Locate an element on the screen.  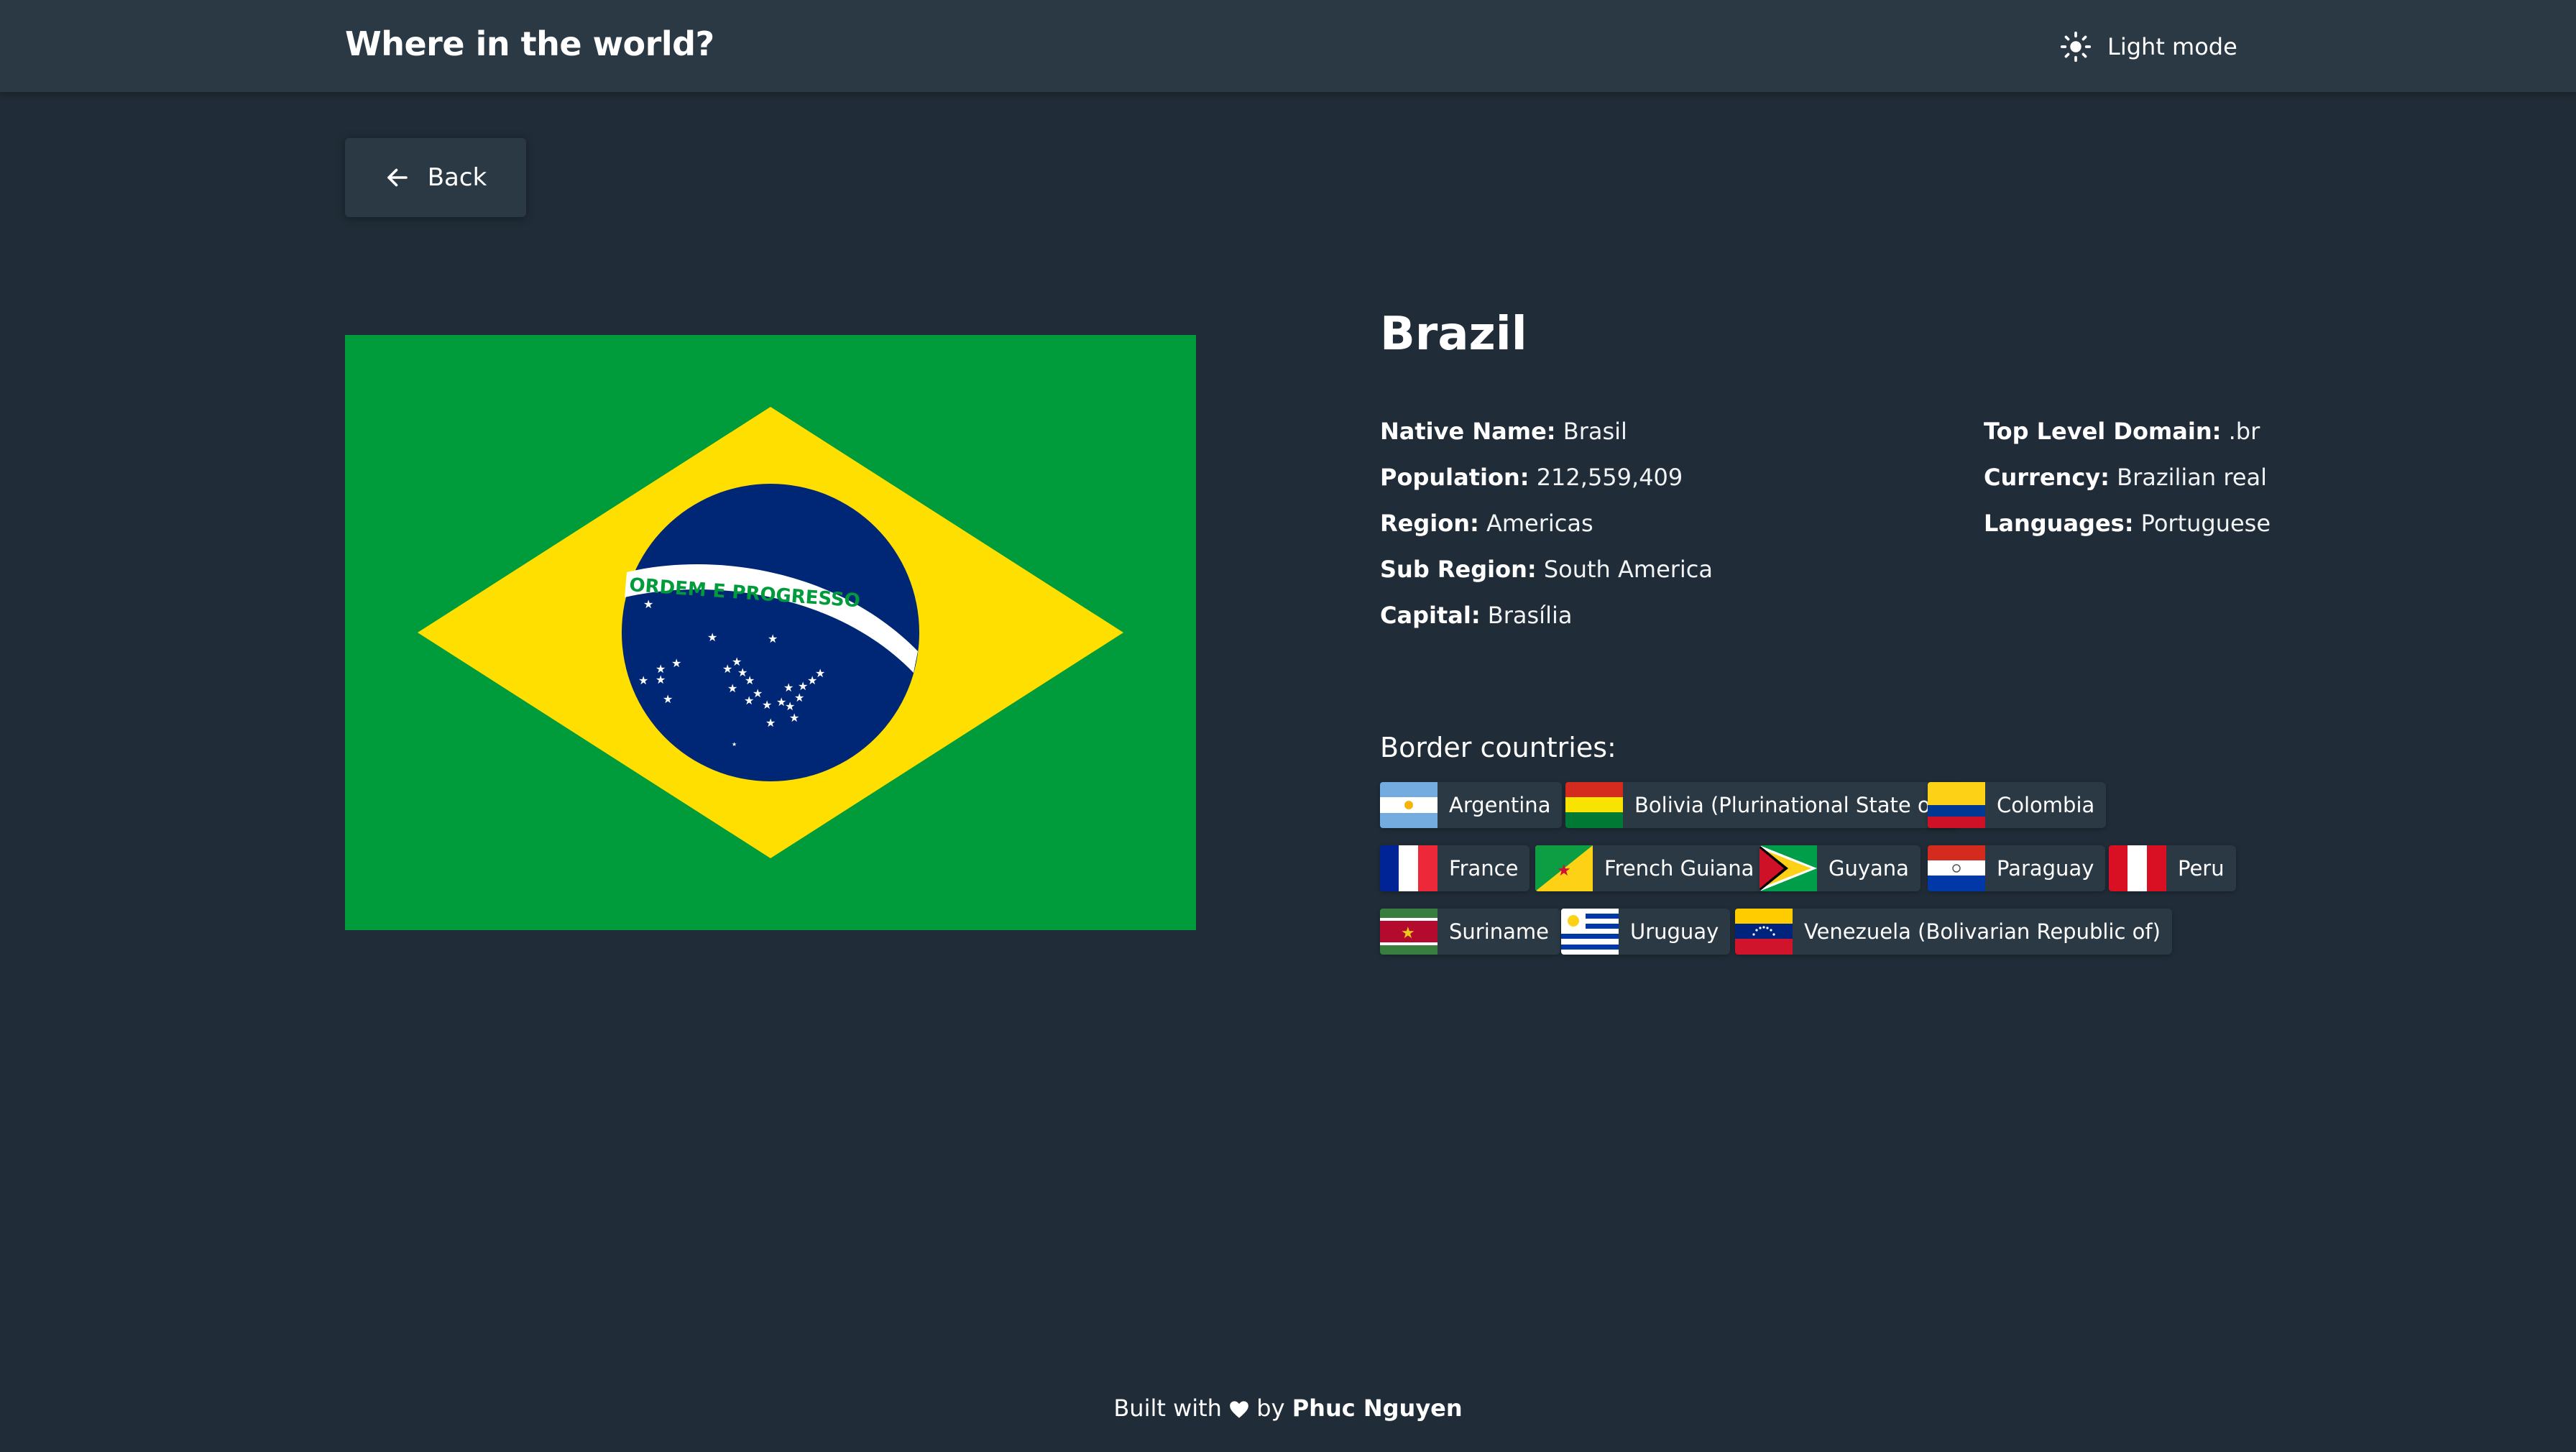
border-country-argentina: Argentina is located at coordinates (1471, 805).